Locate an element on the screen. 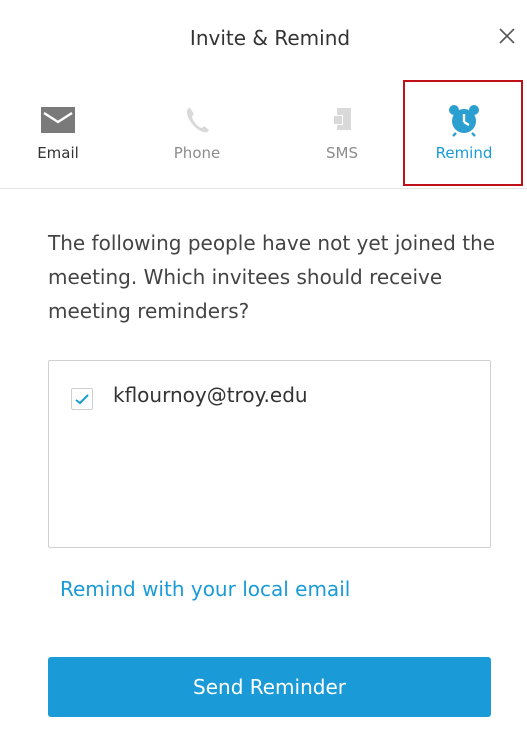 The height and width of the screenshot is (752, 527). tab-email: Email is located at coordinates (58, 134).